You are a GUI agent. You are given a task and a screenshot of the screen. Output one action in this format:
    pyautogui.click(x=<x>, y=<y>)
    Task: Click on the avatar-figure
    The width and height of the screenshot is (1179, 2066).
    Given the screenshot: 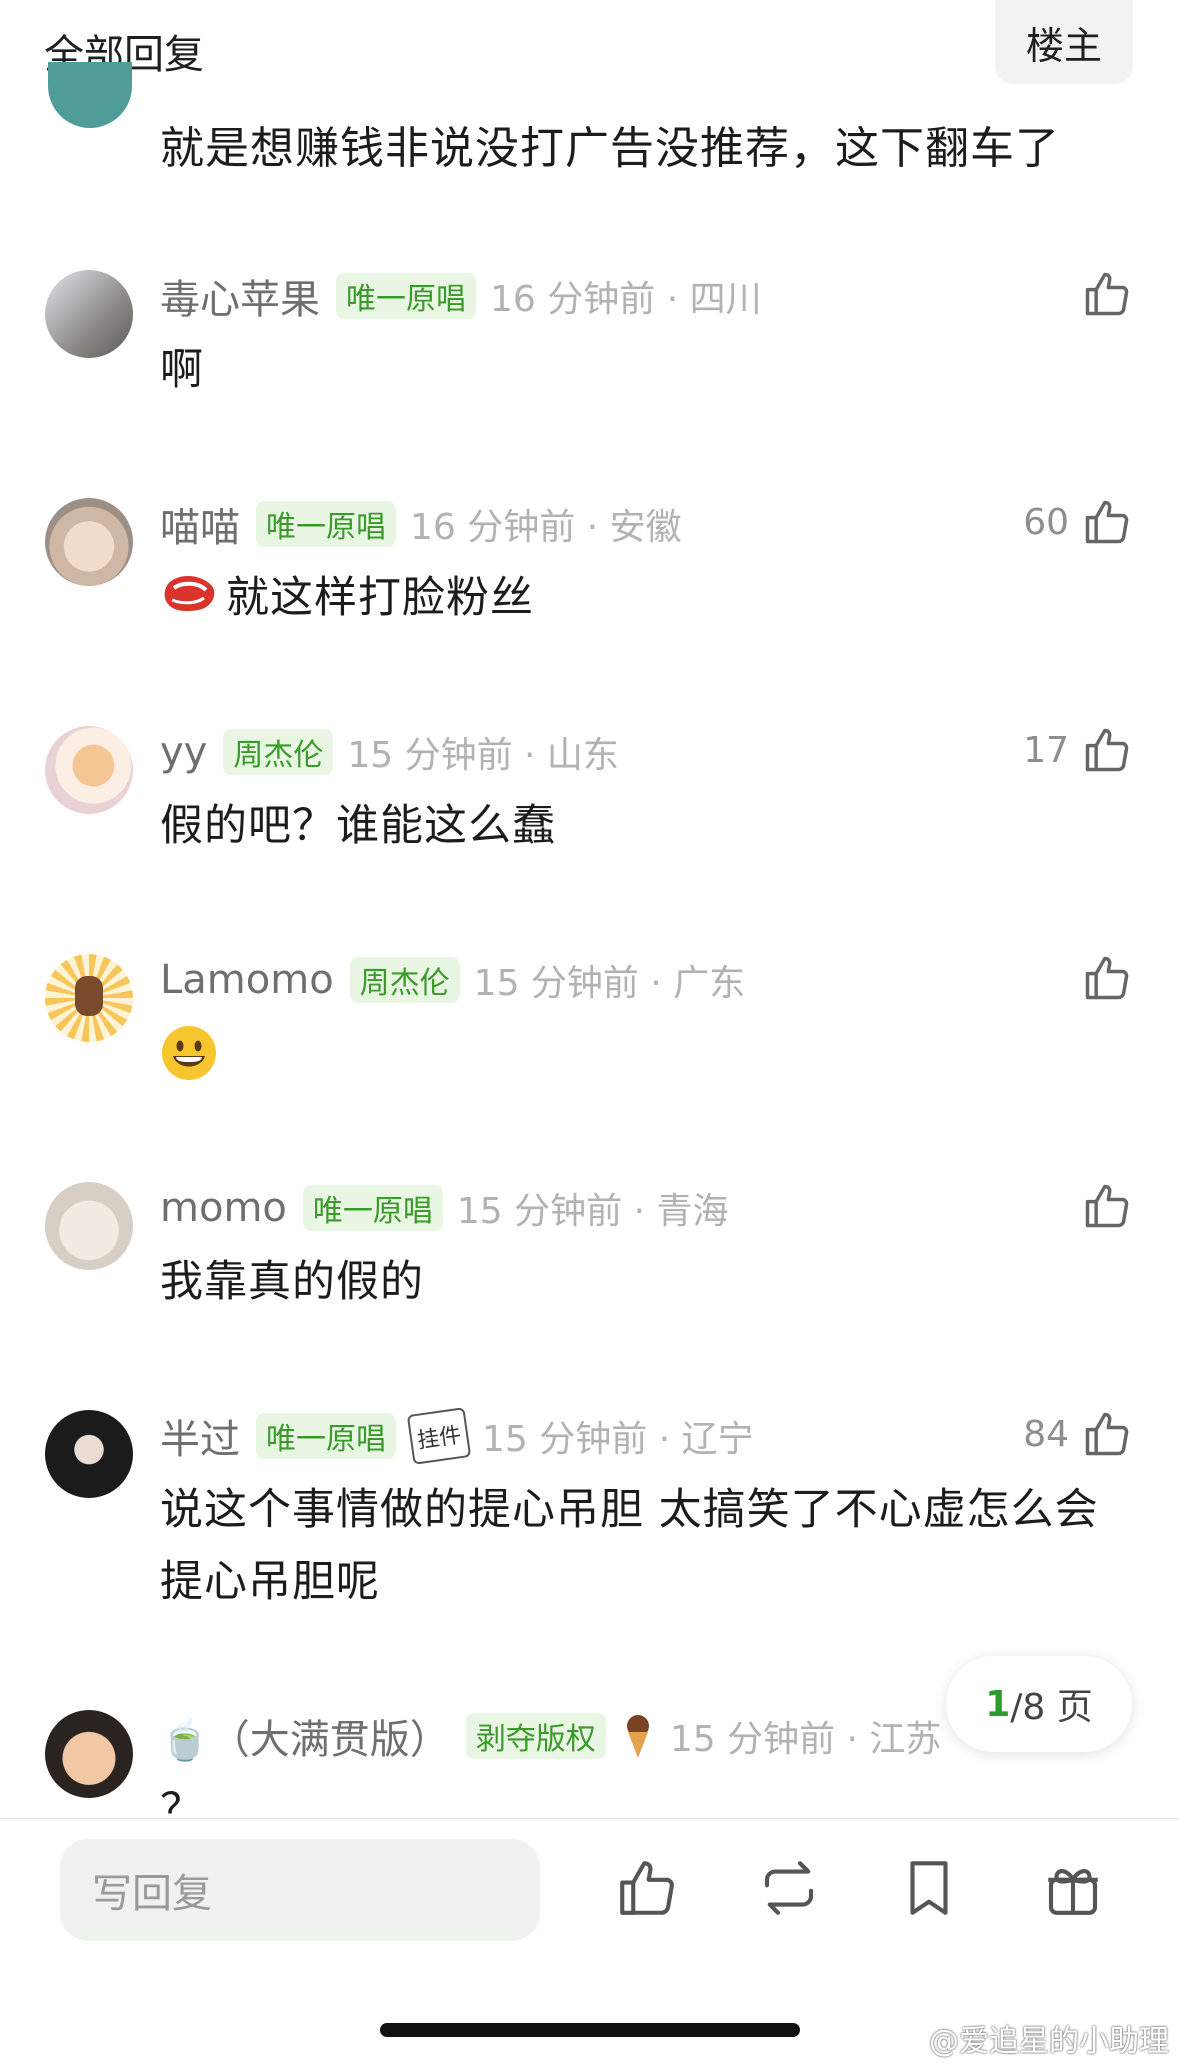 What is the action you would take?
    pyautogui.click(x=89, y=996)
    